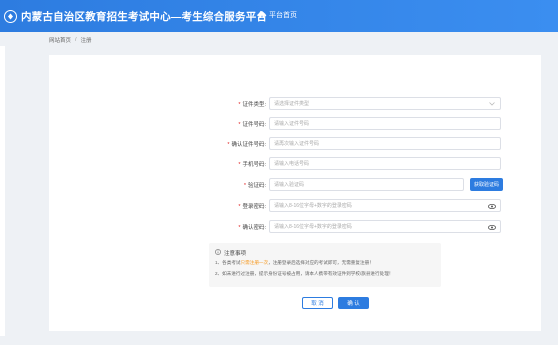 The image size is (558, 345). What do you see at coordinates (86, 41) in the screenshot?
I see `breadcrumb-current: 注册` at bounding box center [86, 41].